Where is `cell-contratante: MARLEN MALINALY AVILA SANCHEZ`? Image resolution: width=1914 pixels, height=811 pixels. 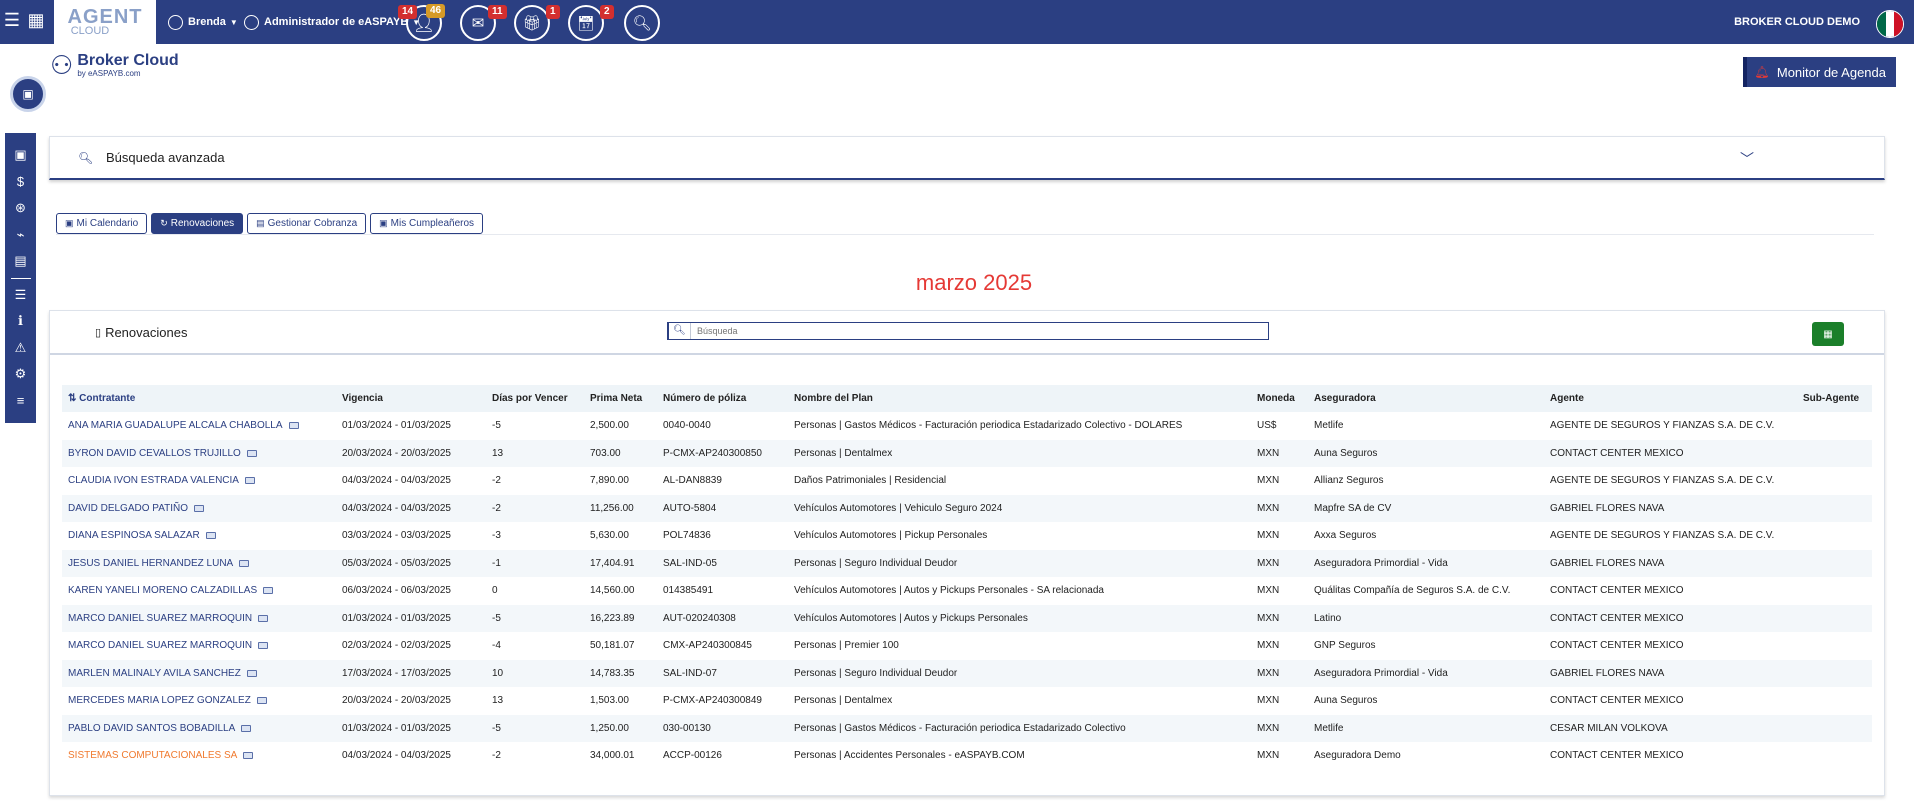
cell-contratante: MARLEN MALINALY AVILA SANCHEZ is located at coordinates (199, 673).